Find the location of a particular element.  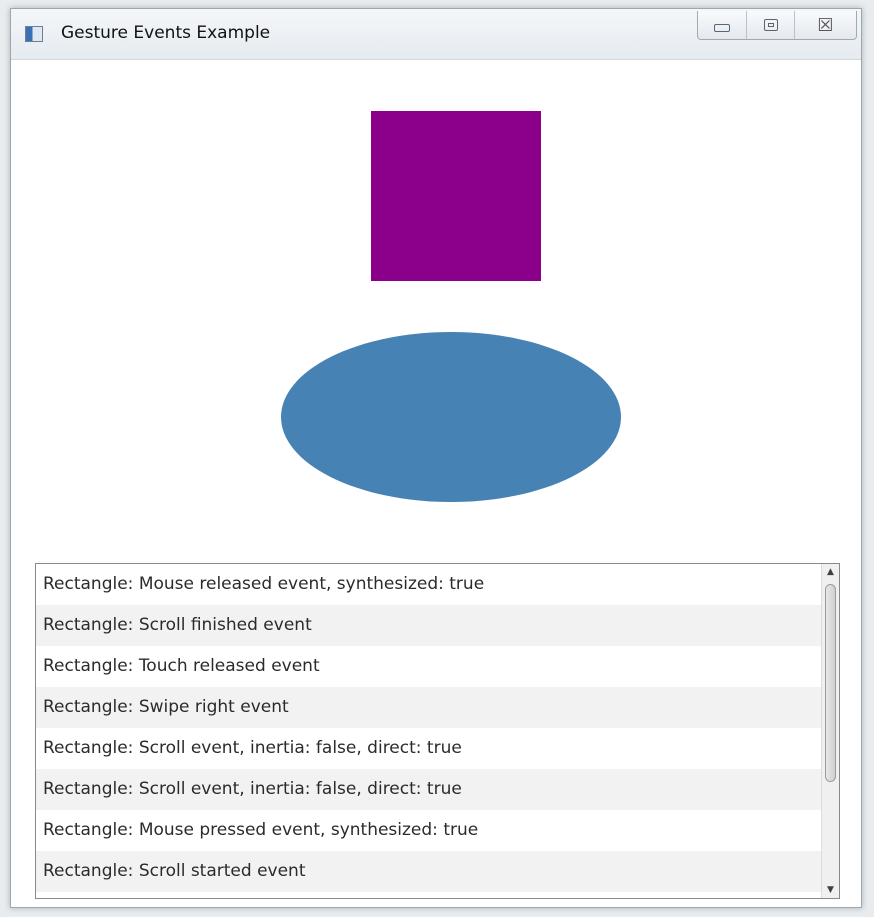

maximize-button is located at coordinates (770, 25).